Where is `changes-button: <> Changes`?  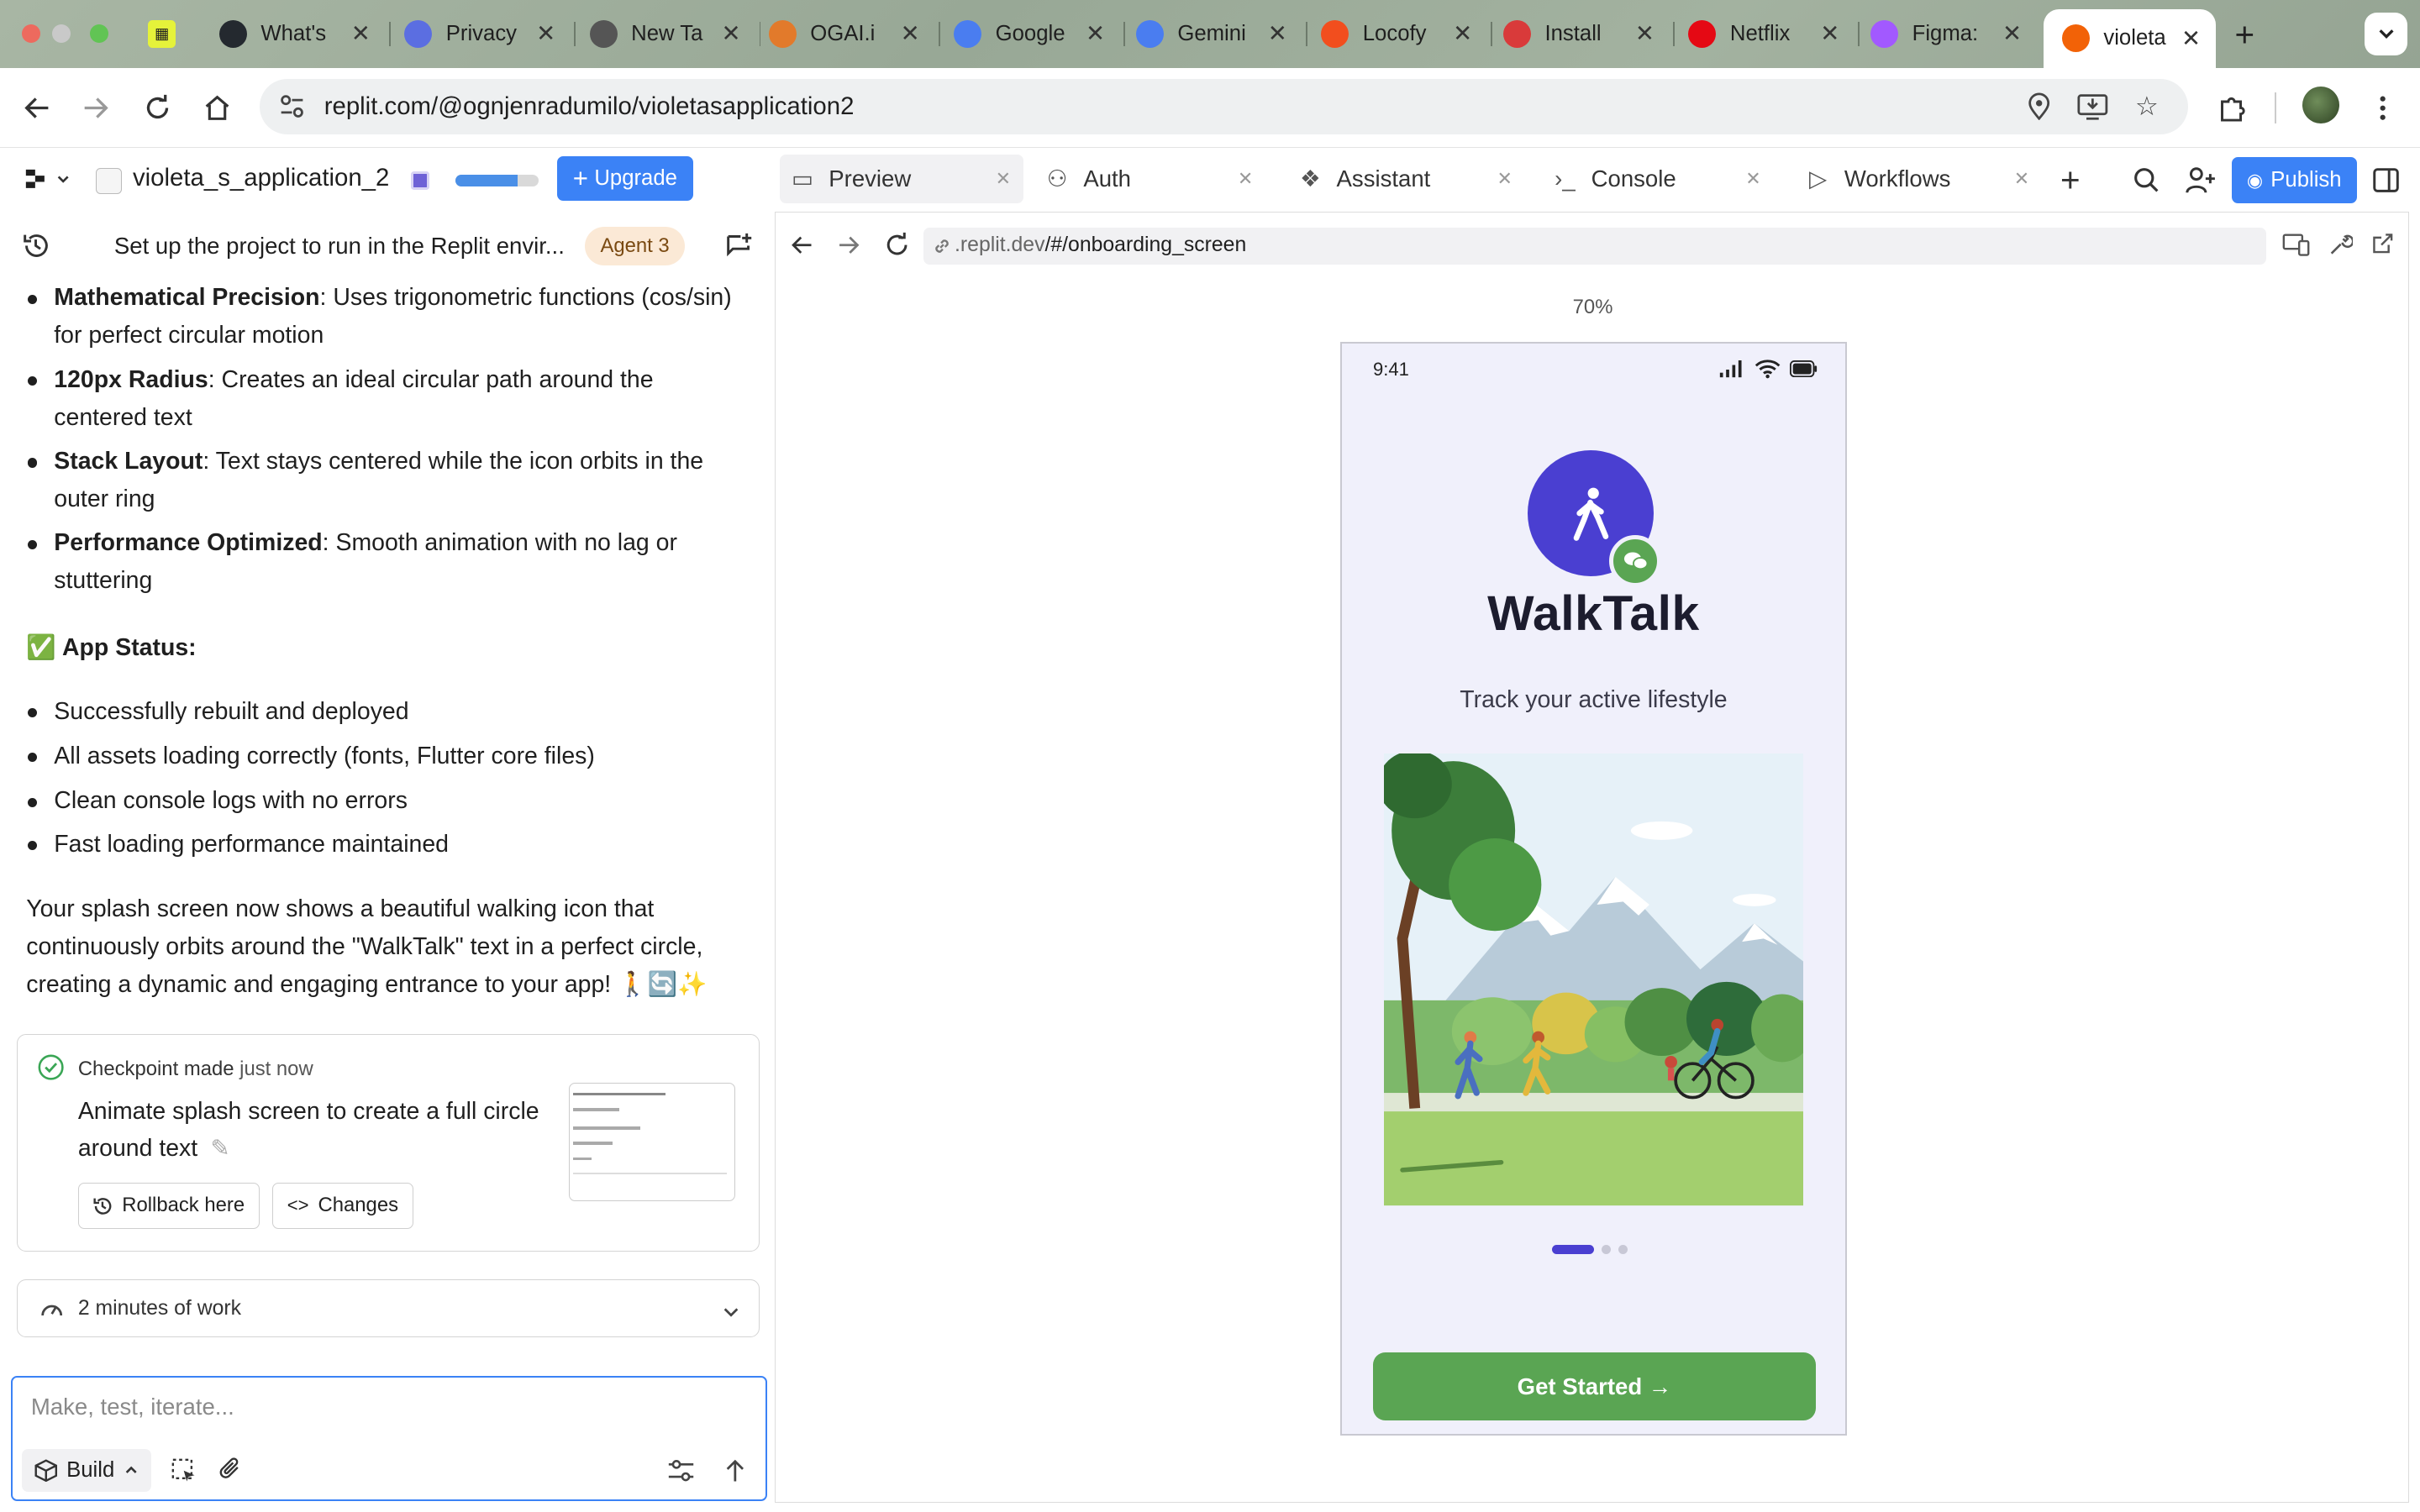 changes-button: <> Changes is located at coordinates (342, 1205).